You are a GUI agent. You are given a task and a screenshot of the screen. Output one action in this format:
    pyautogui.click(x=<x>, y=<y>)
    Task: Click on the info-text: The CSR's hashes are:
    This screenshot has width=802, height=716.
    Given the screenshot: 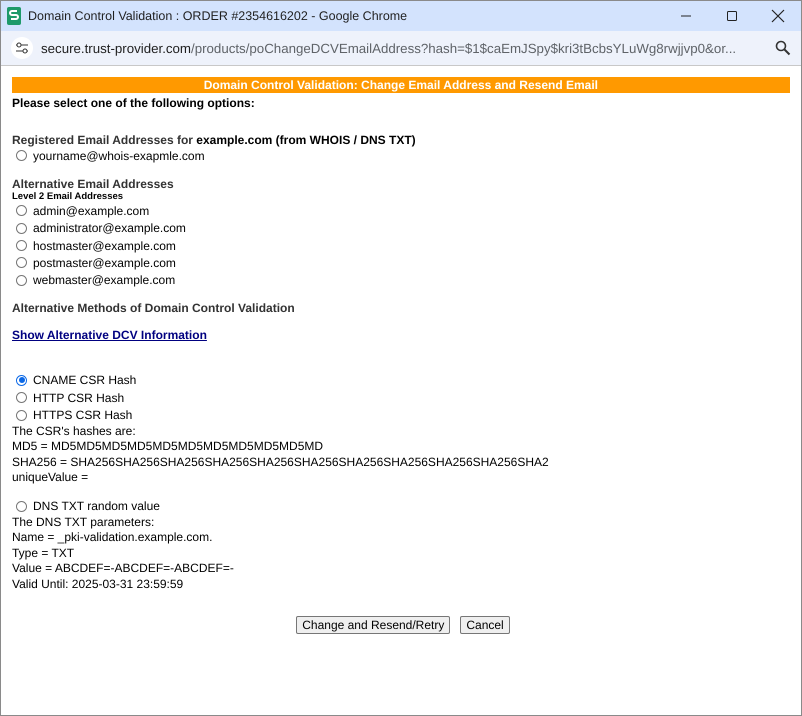 What is the action you would take?
    pyautogui.click(x=74, y=432)
    